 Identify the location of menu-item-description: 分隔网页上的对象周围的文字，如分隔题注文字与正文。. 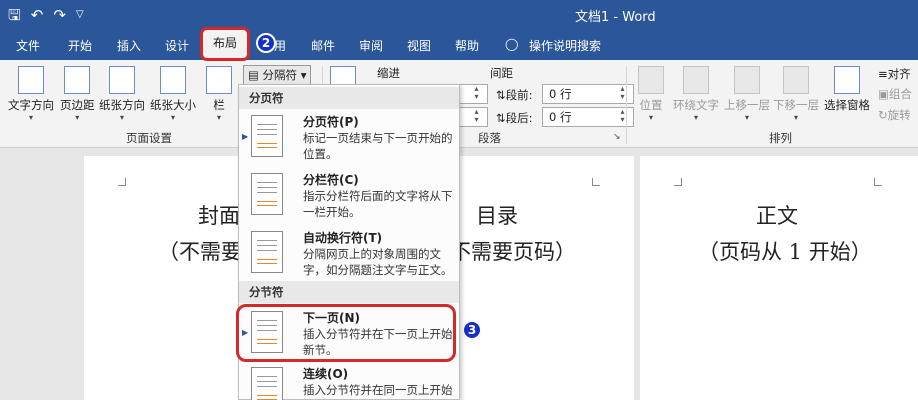
(378, 262).